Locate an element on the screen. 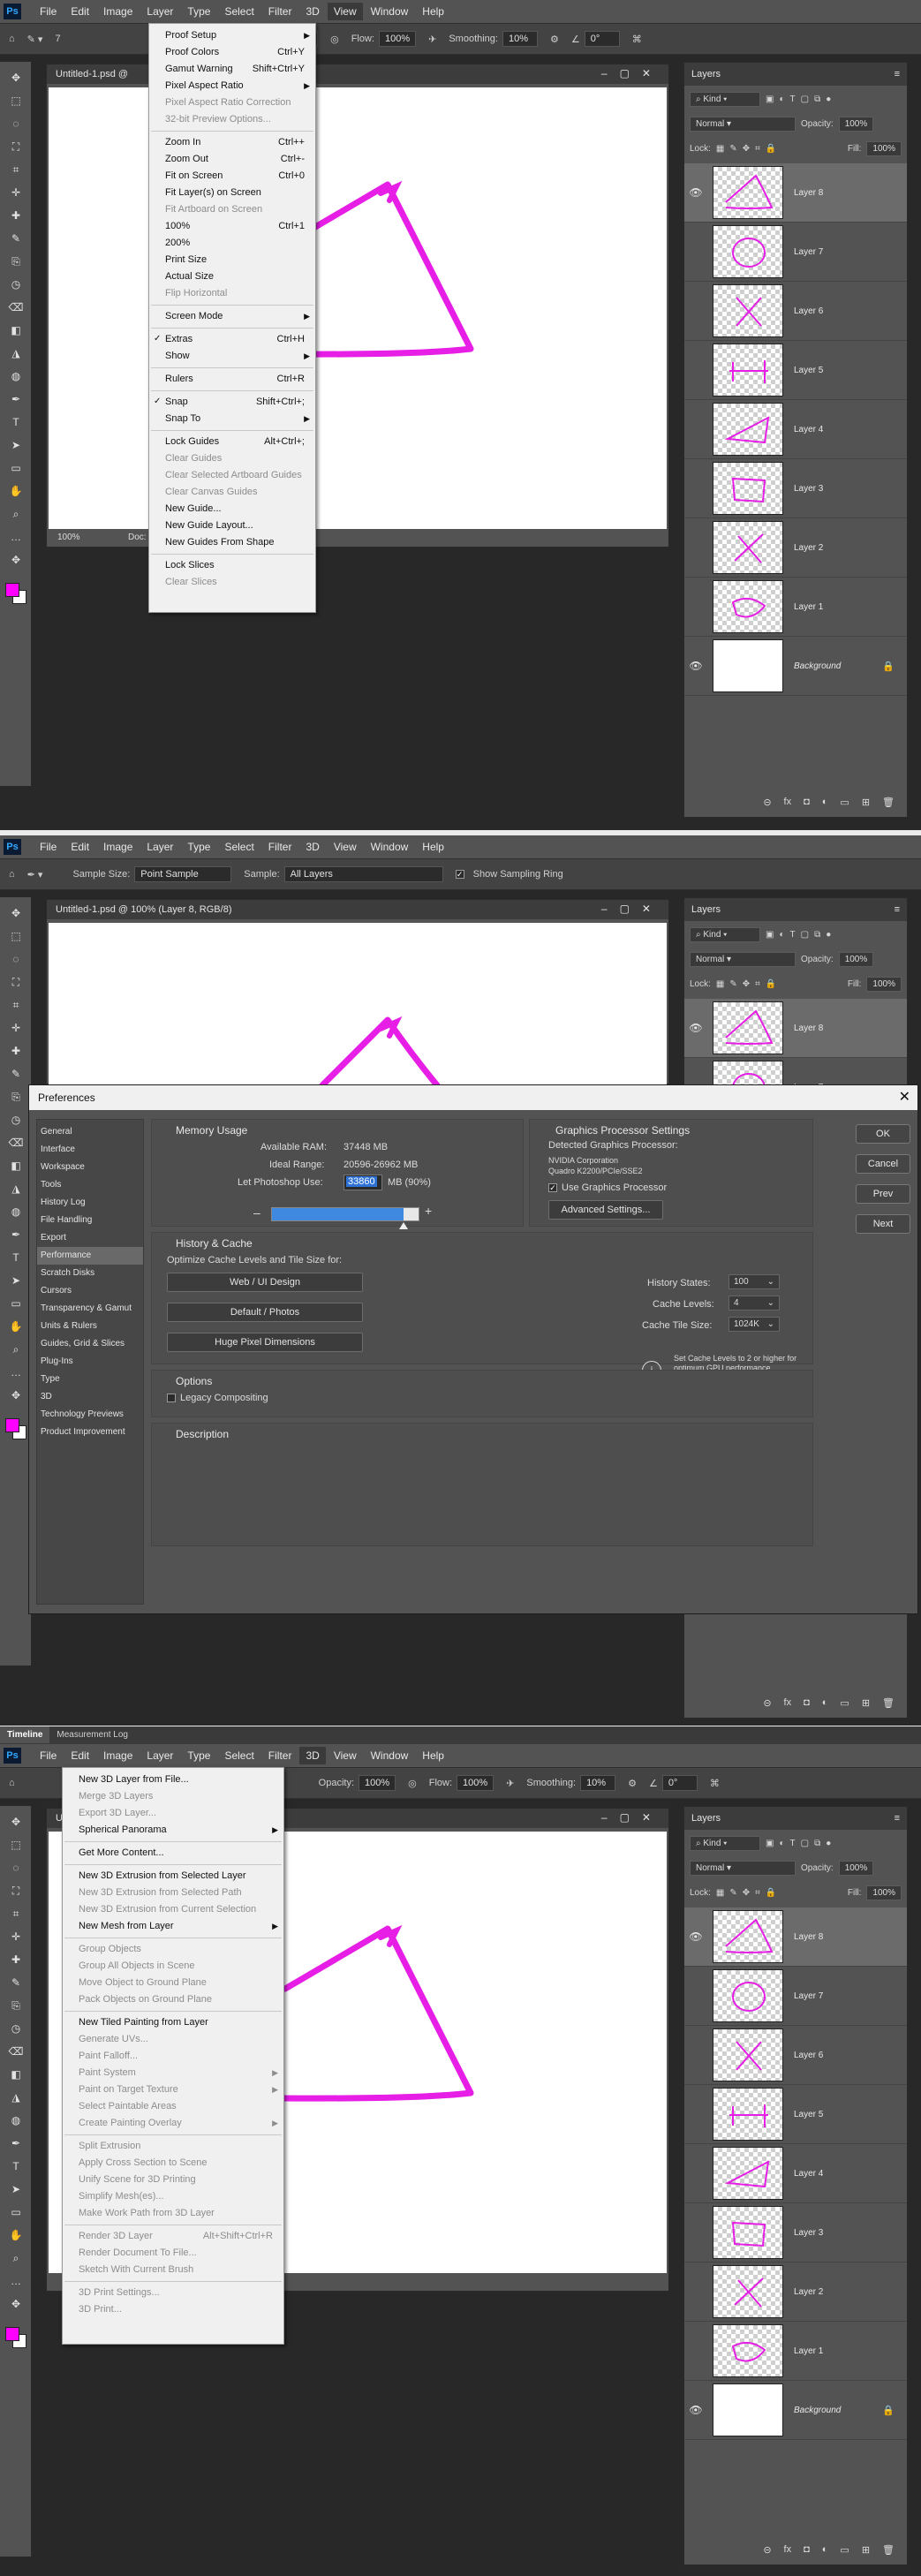 This screenshot has height=2576, width=921. blend-mode-select: Normal ▾ is located at coordinates (743, 124).